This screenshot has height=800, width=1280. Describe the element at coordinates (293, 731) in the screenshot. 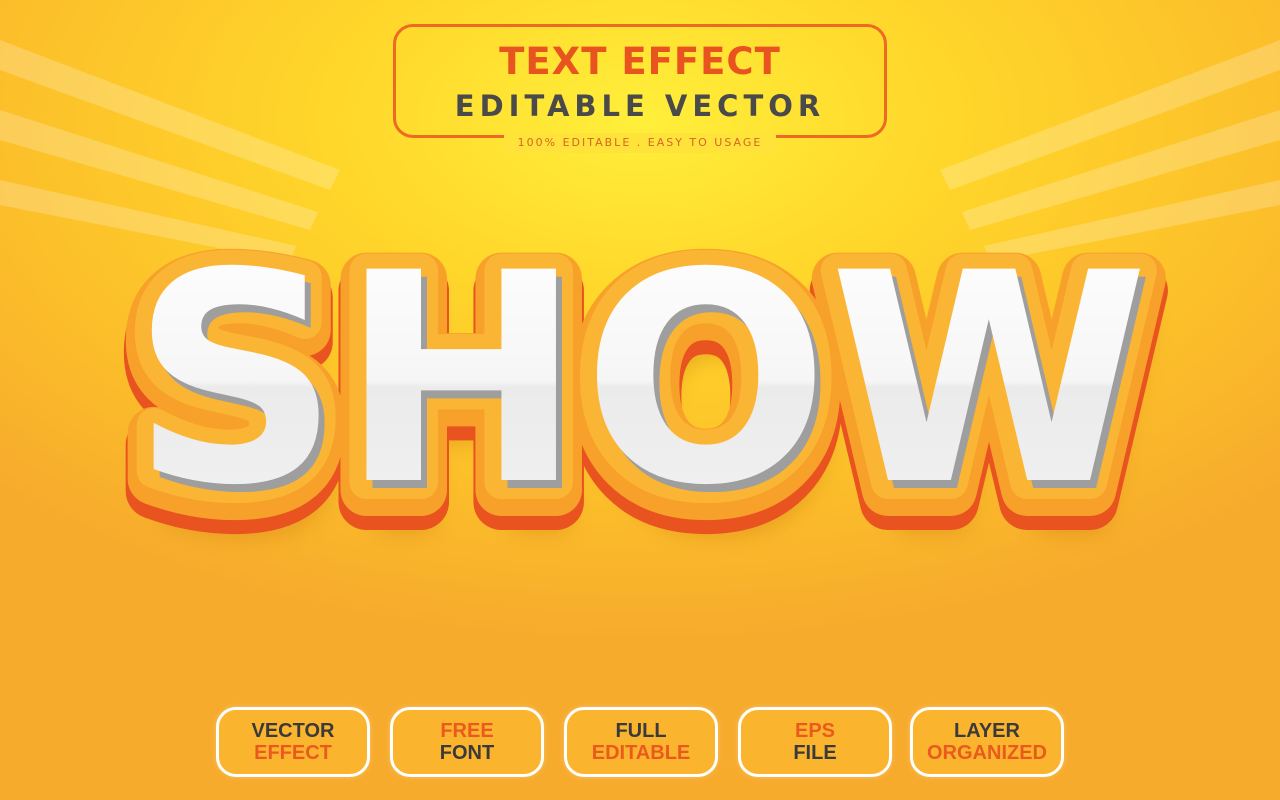

I see `feature-line1: VECTOR` at that location.